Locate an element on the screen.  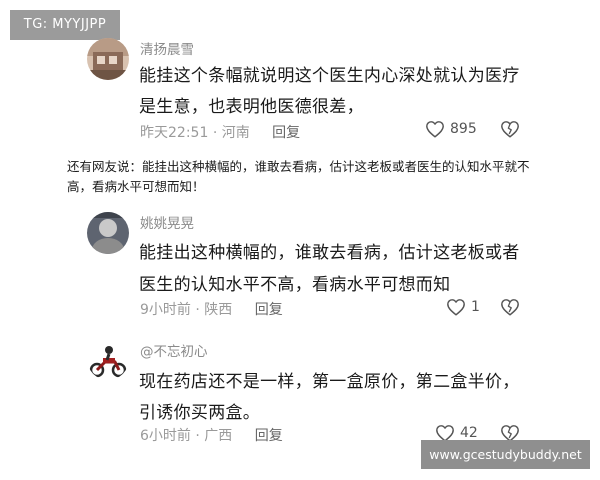
quote-line: 高，看病水平可想而知！ is located at coordinates (136, 186).